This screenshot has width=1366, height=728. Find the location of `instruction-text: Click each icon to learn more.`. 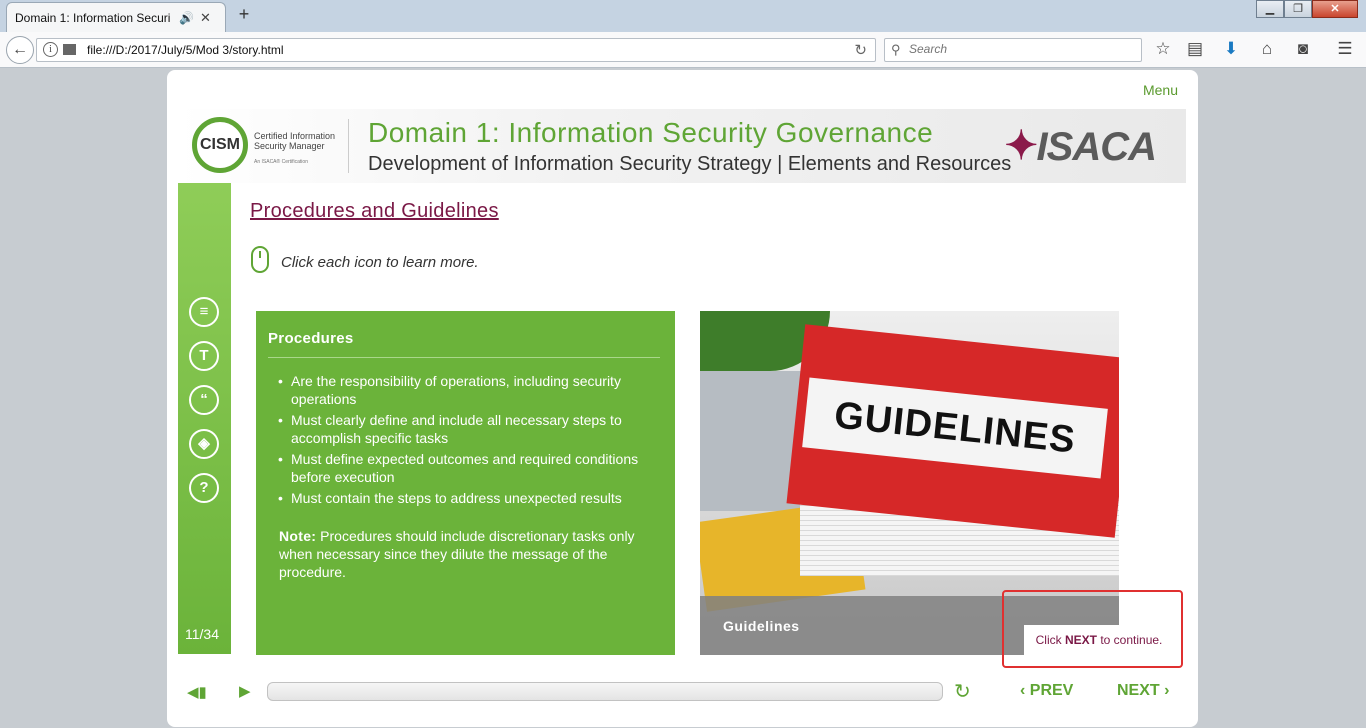

instruction-text: Click each icon to learn more. is located at coordinates (380, 262).